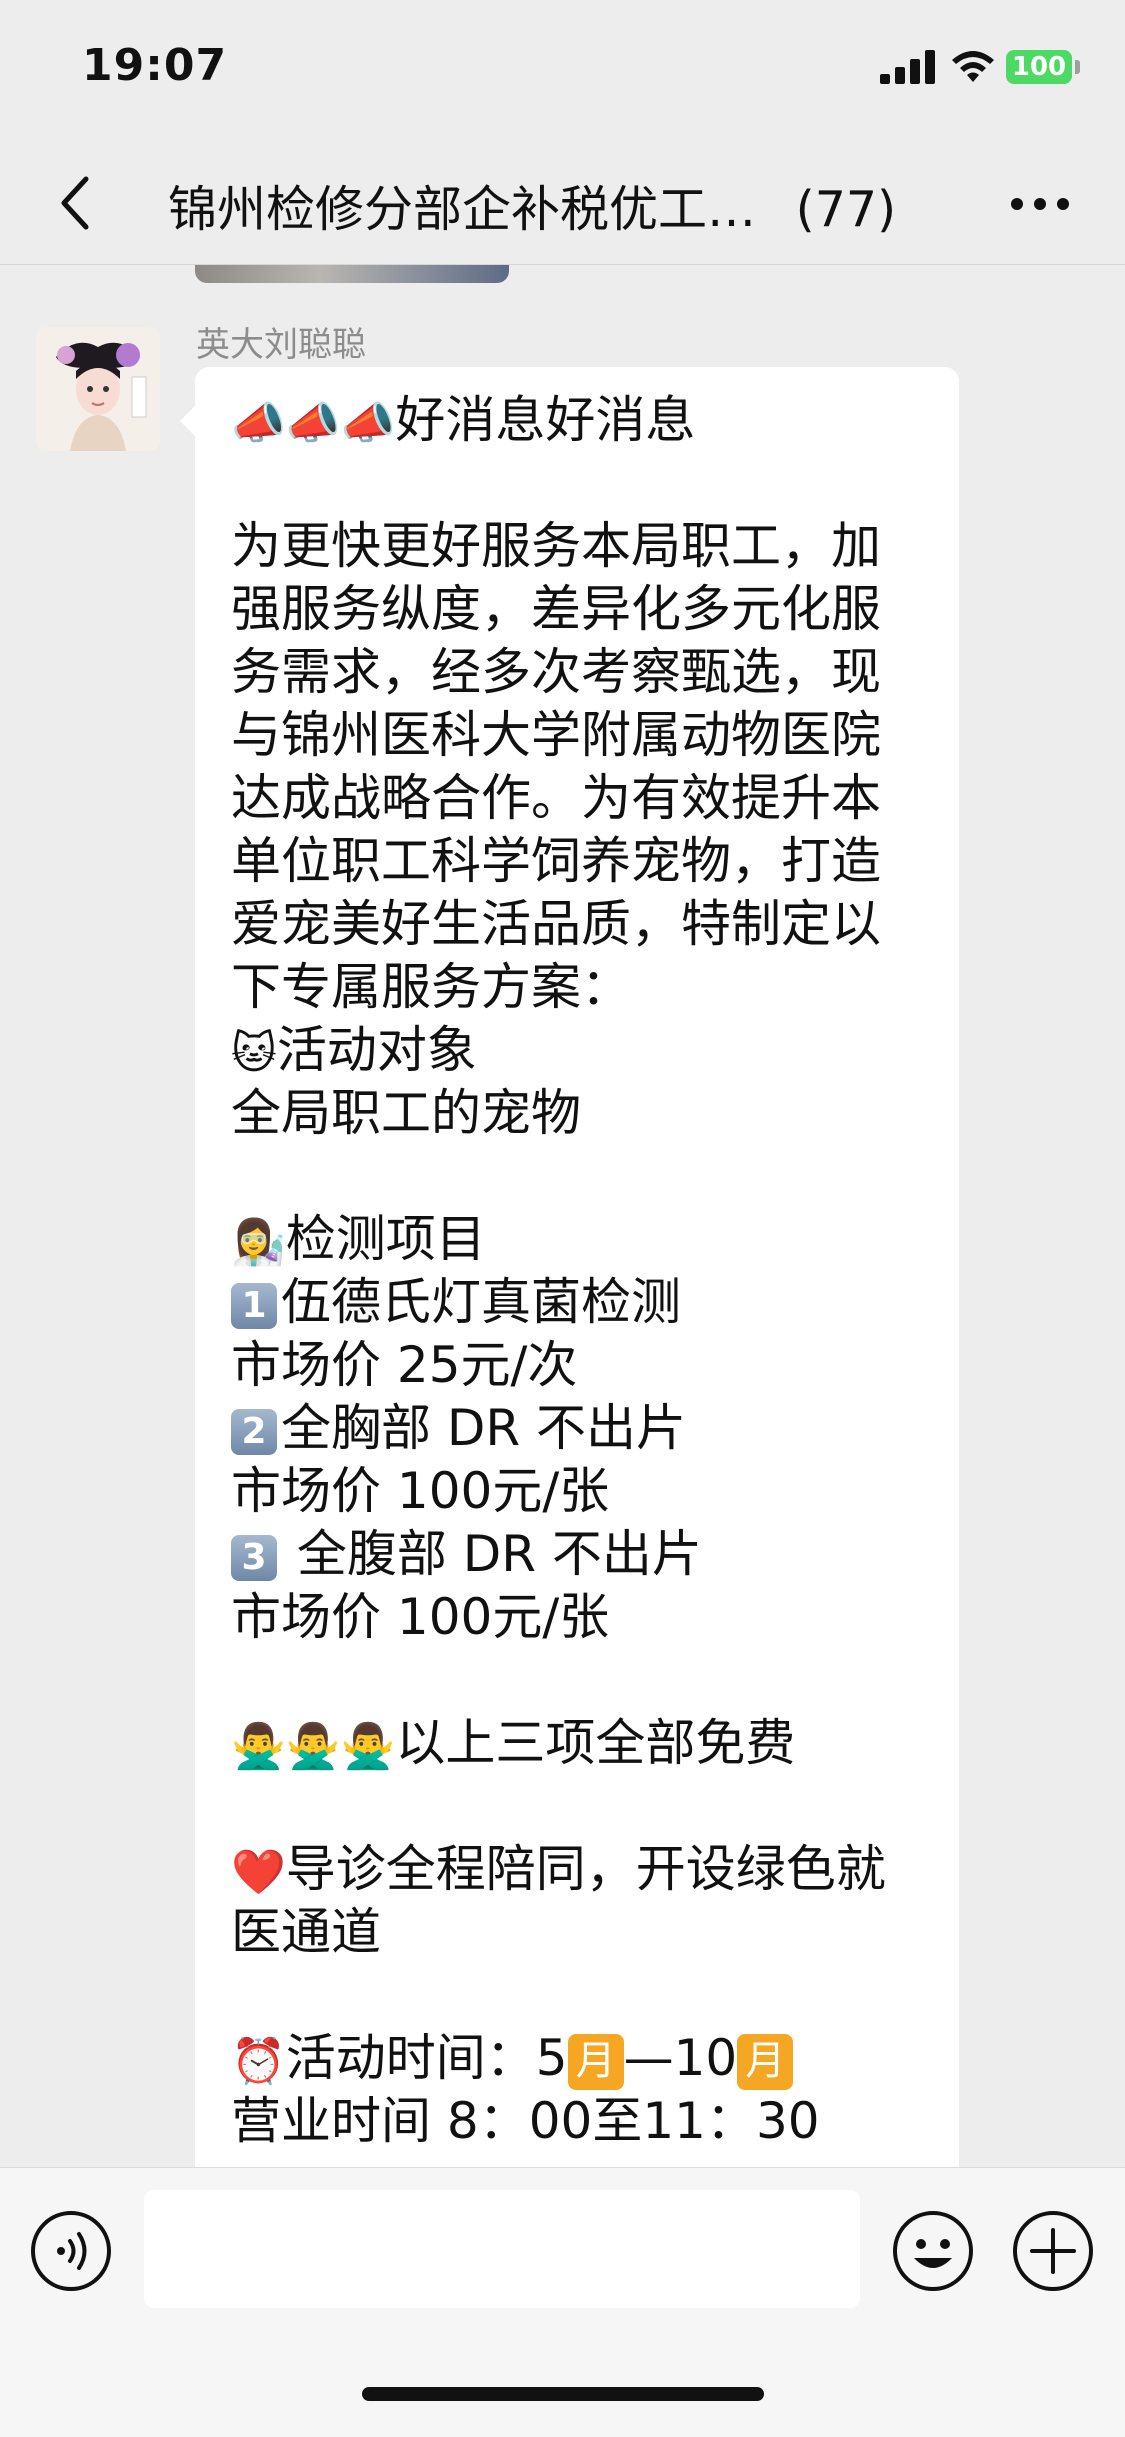  I want to click on battery-tip, so click(1077, 67).